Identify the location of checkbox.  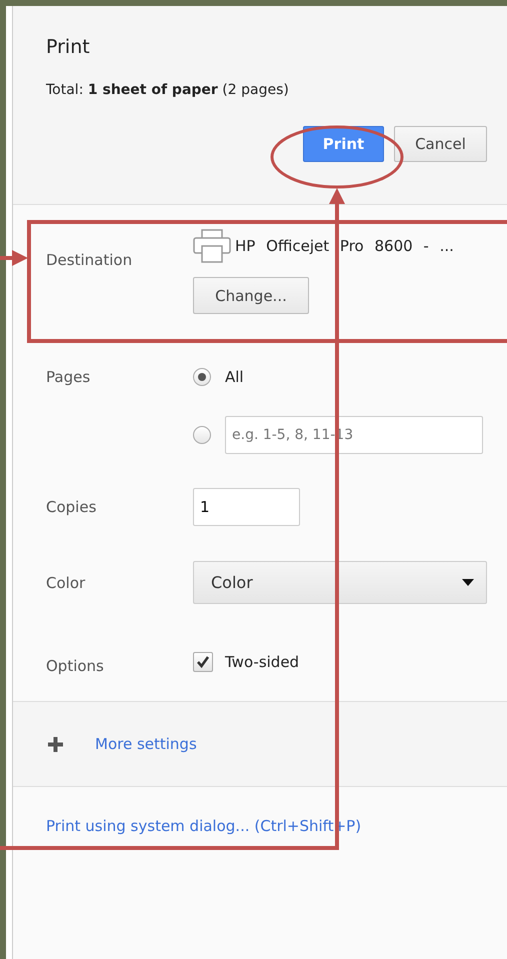
(203, 662).